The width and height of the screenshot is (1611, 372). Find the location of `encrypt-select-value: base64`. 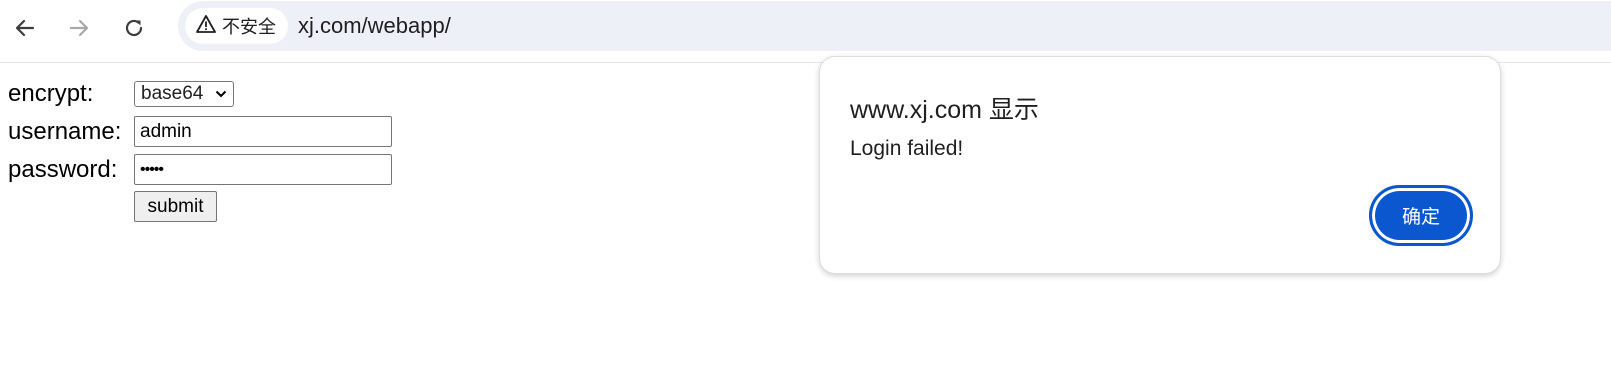

encrypt-select-value: base64 is located at coordinates (172, 93).